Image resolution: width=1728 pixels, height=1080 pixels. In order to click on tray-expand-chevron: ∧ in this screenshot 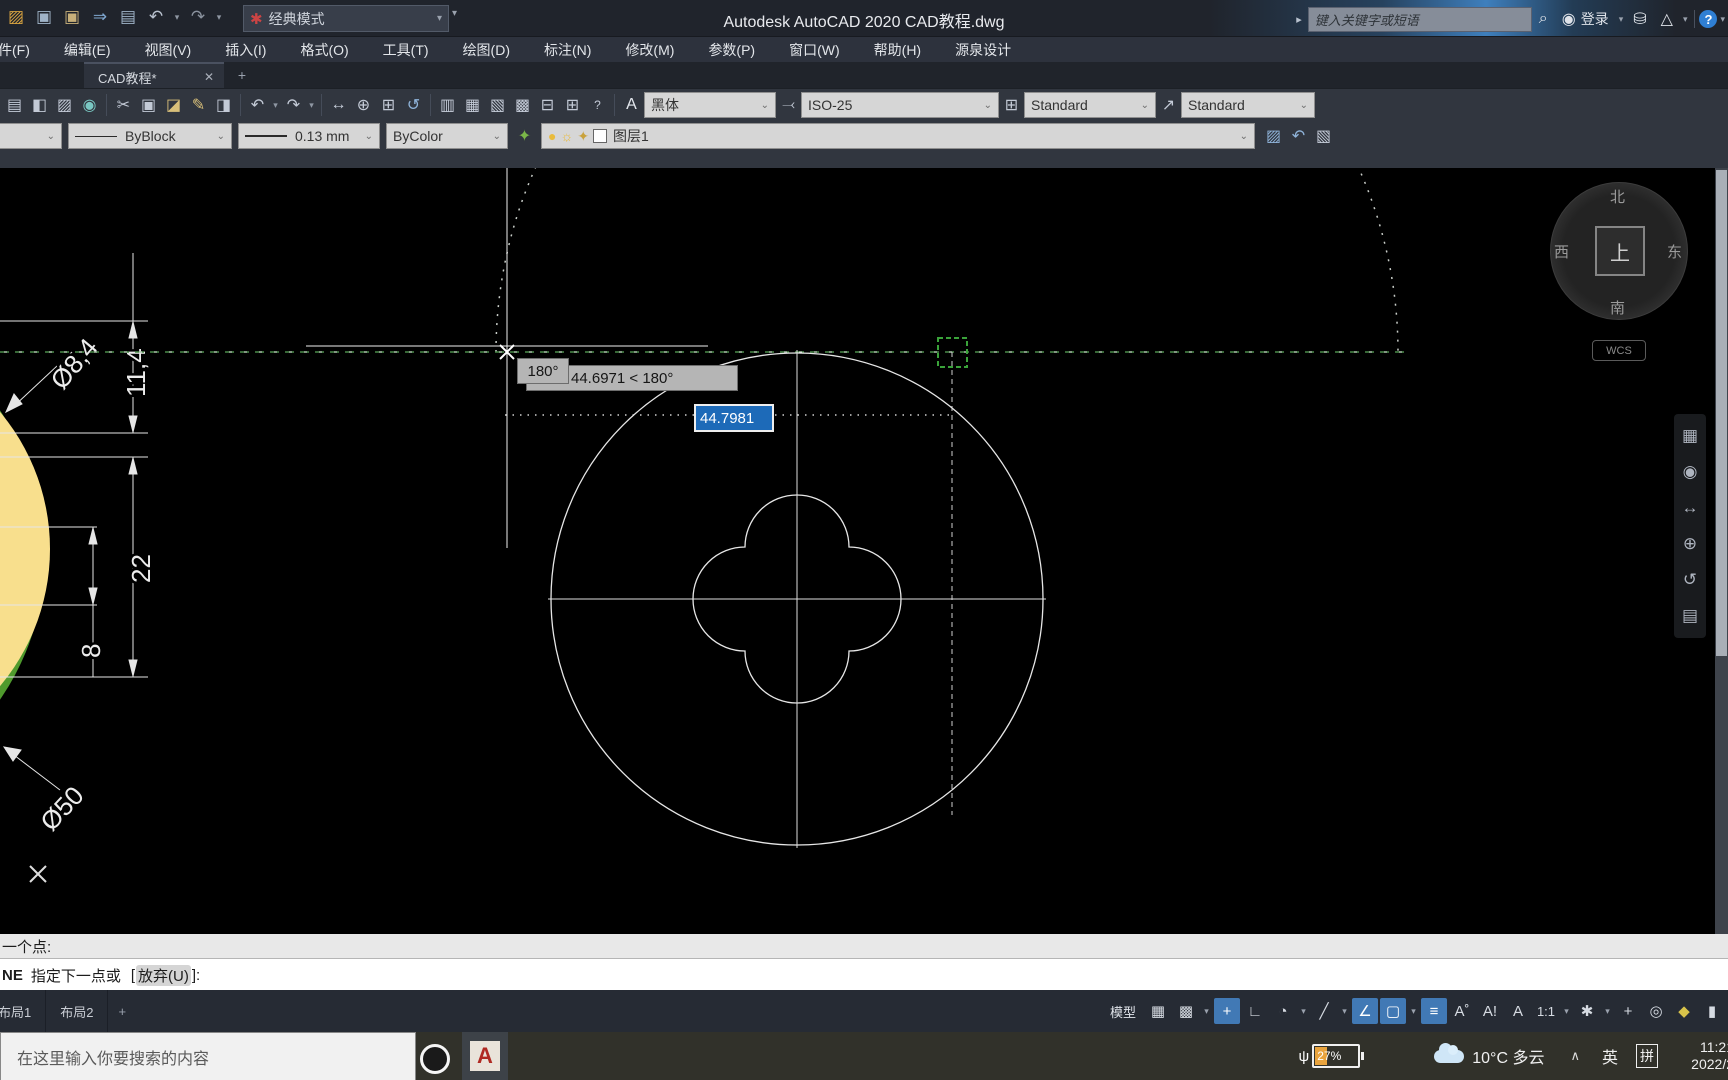, I will do `click(1575, 1056)`.